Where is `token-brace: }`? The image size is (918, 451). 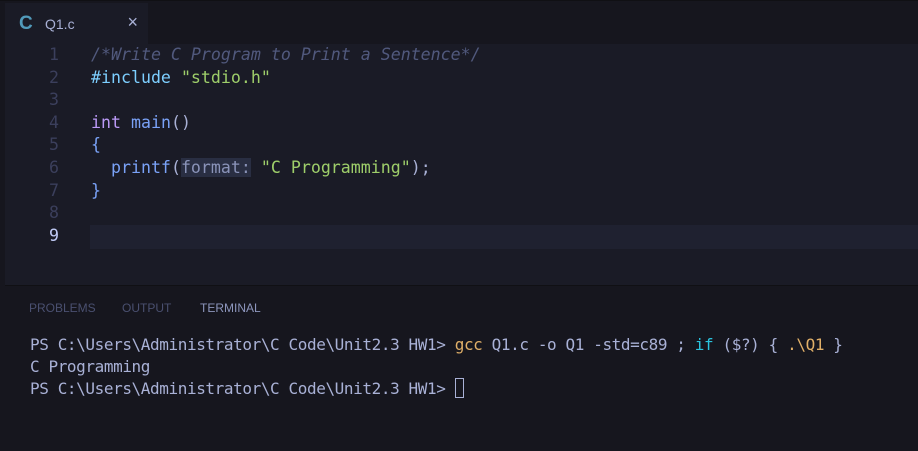 token-brace: } is located at coordinates (96, 190).